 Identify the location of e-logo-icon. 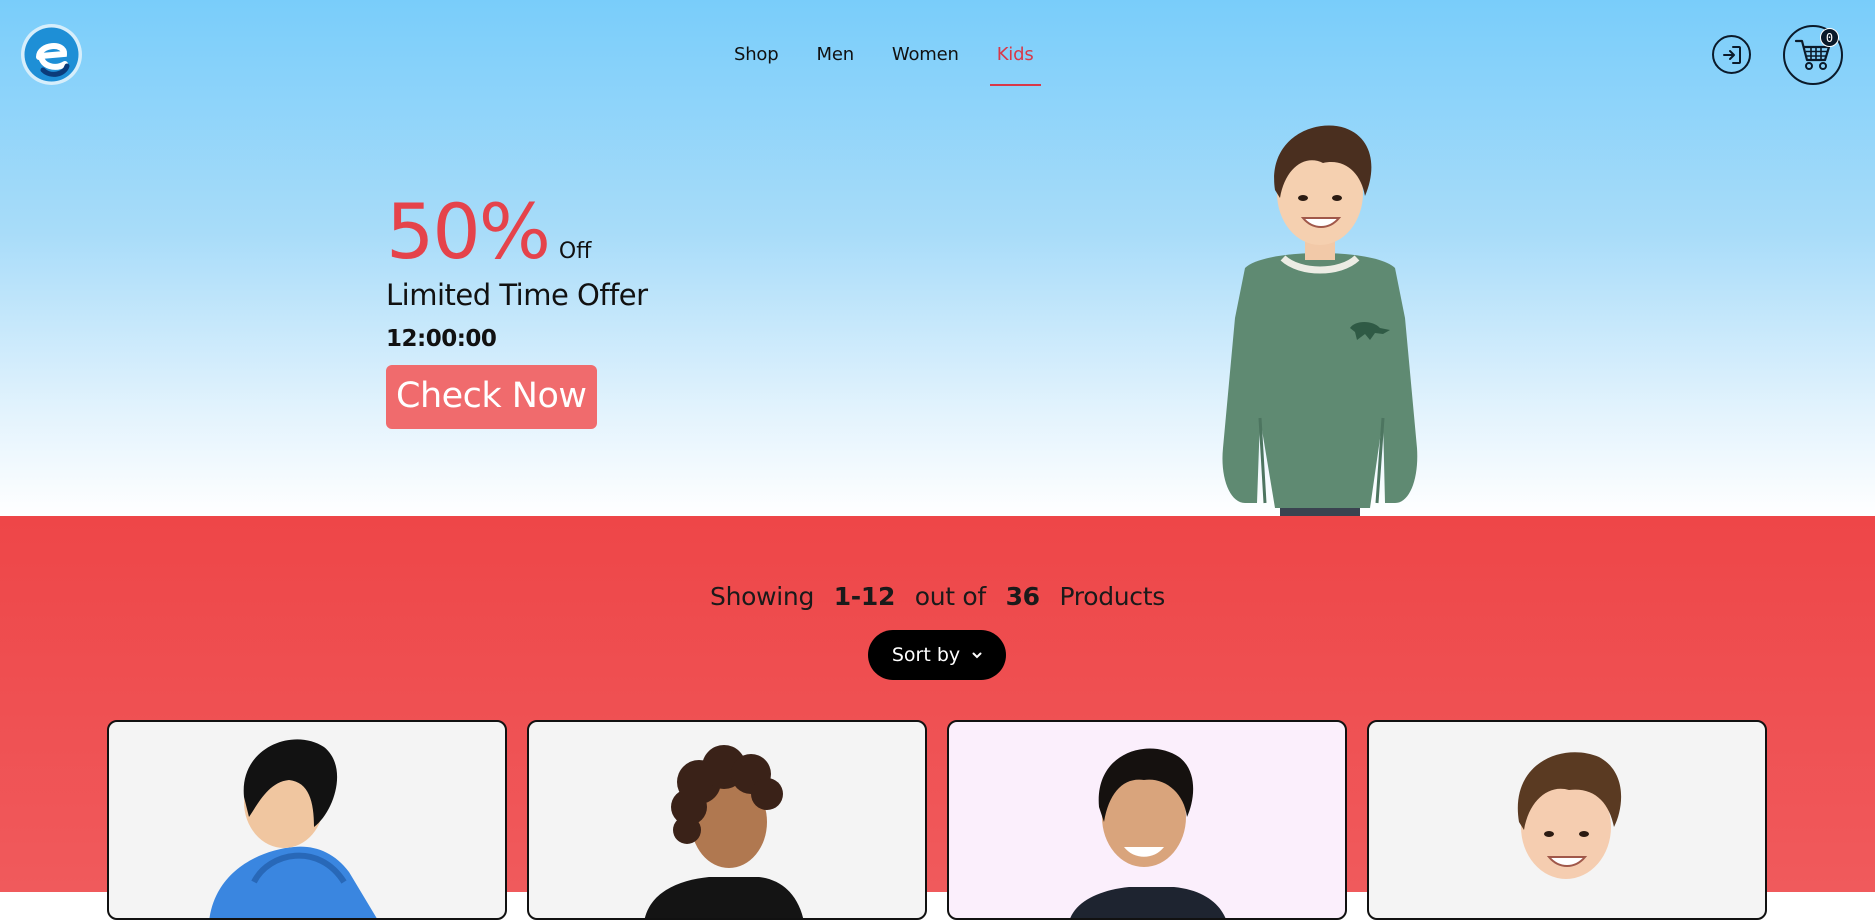
(51, 54).